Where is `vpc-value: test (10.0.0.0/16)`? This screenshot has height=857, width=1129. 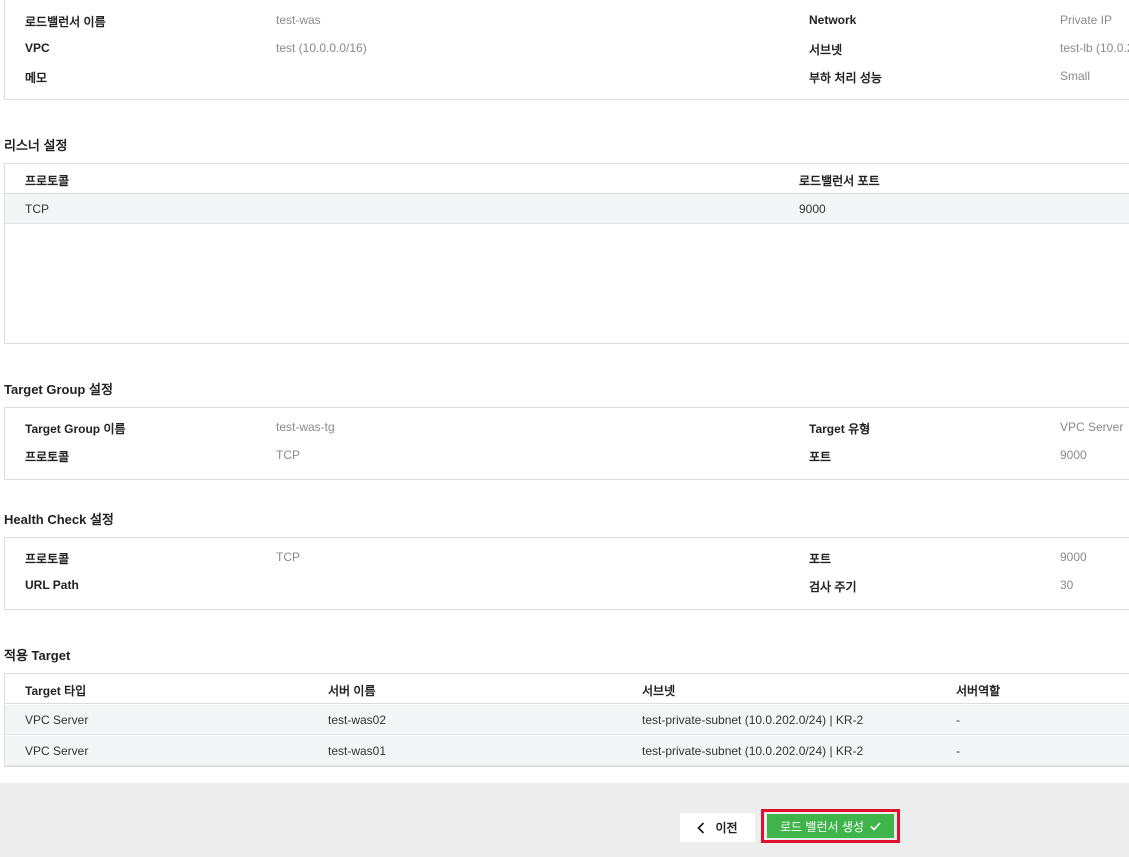
vpc-value: test (10.0.0.0/16) is located at coordinates (321, 48).